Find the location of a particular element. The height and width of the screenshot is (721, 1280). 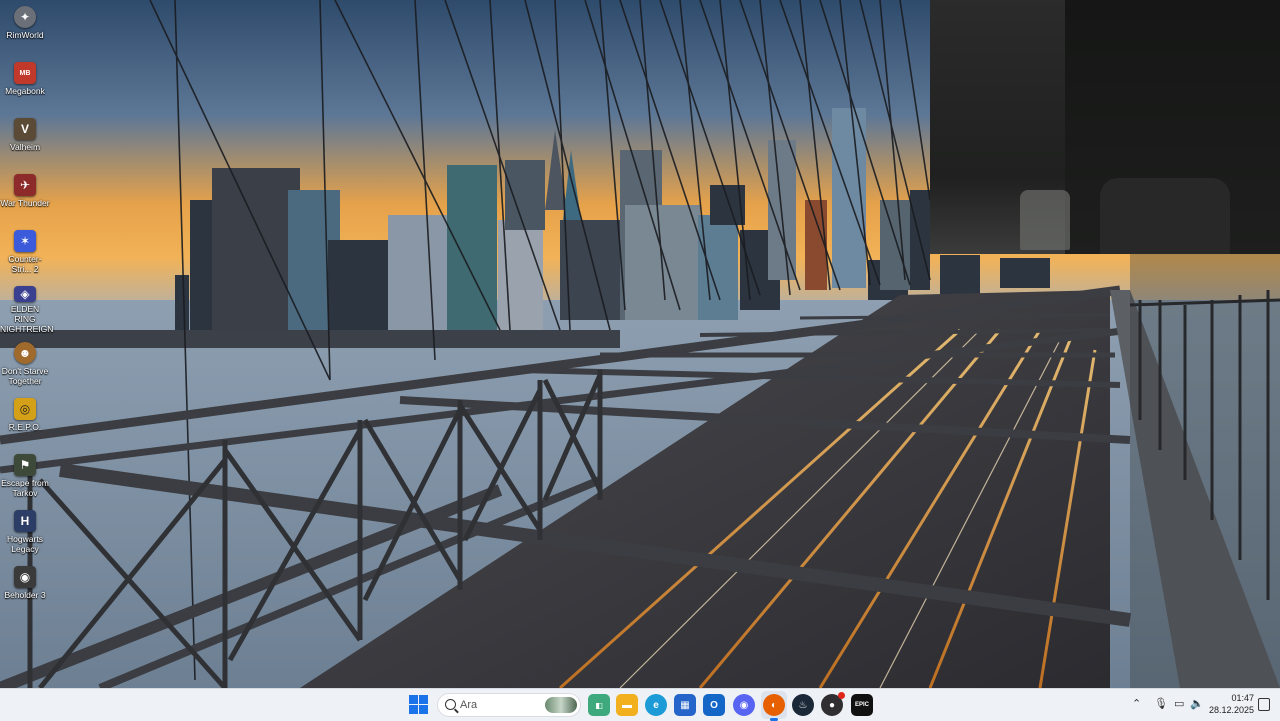

elden-ring-icon: ◈ is located at coordinates (25, 294).